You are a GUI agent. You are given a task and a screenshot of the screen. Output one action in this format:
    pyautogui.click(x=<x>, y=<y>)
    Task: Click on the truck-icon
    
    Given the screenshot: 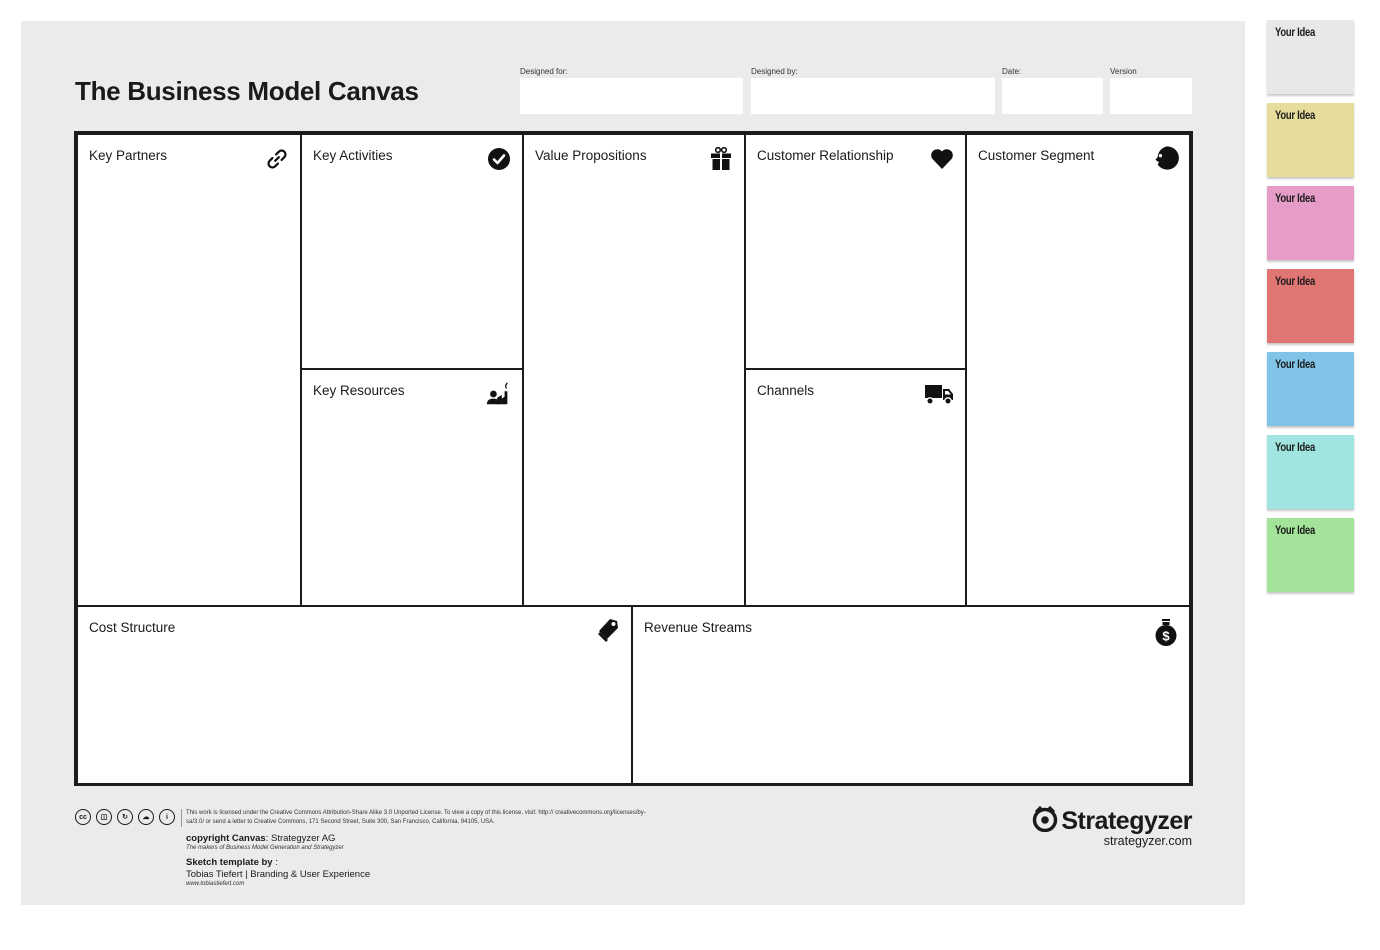 What is the action you would take?
    pyautogui.click(x=939, y=394)
    